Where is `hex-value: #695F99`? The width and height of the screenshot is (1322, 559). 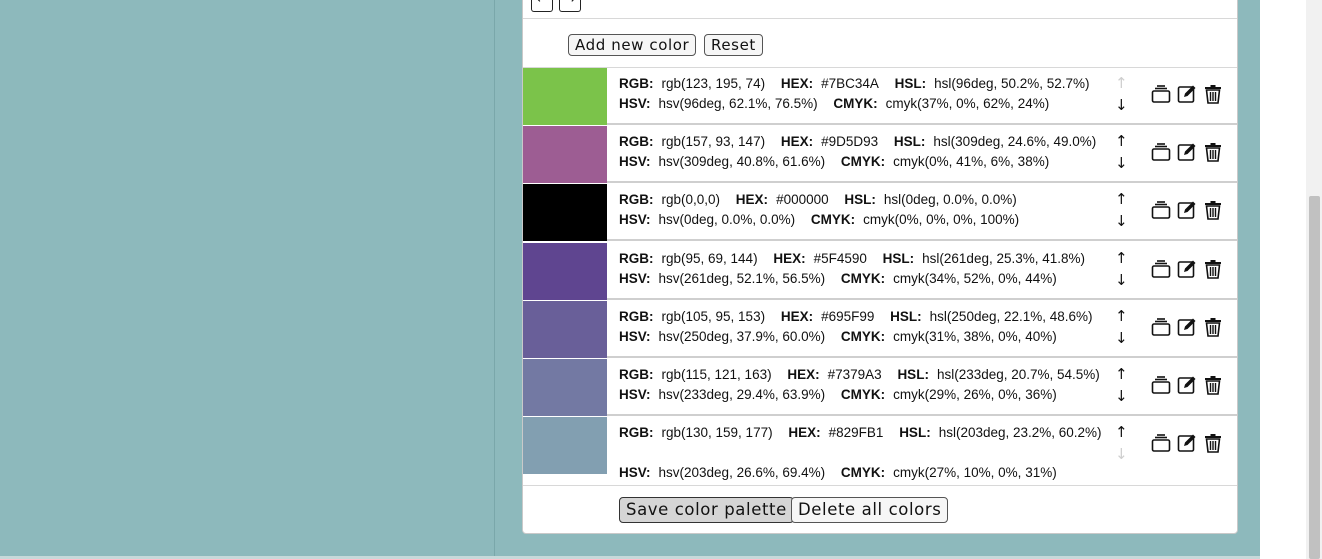
hex-value: #695F99 is located at coordinates (848, 316).